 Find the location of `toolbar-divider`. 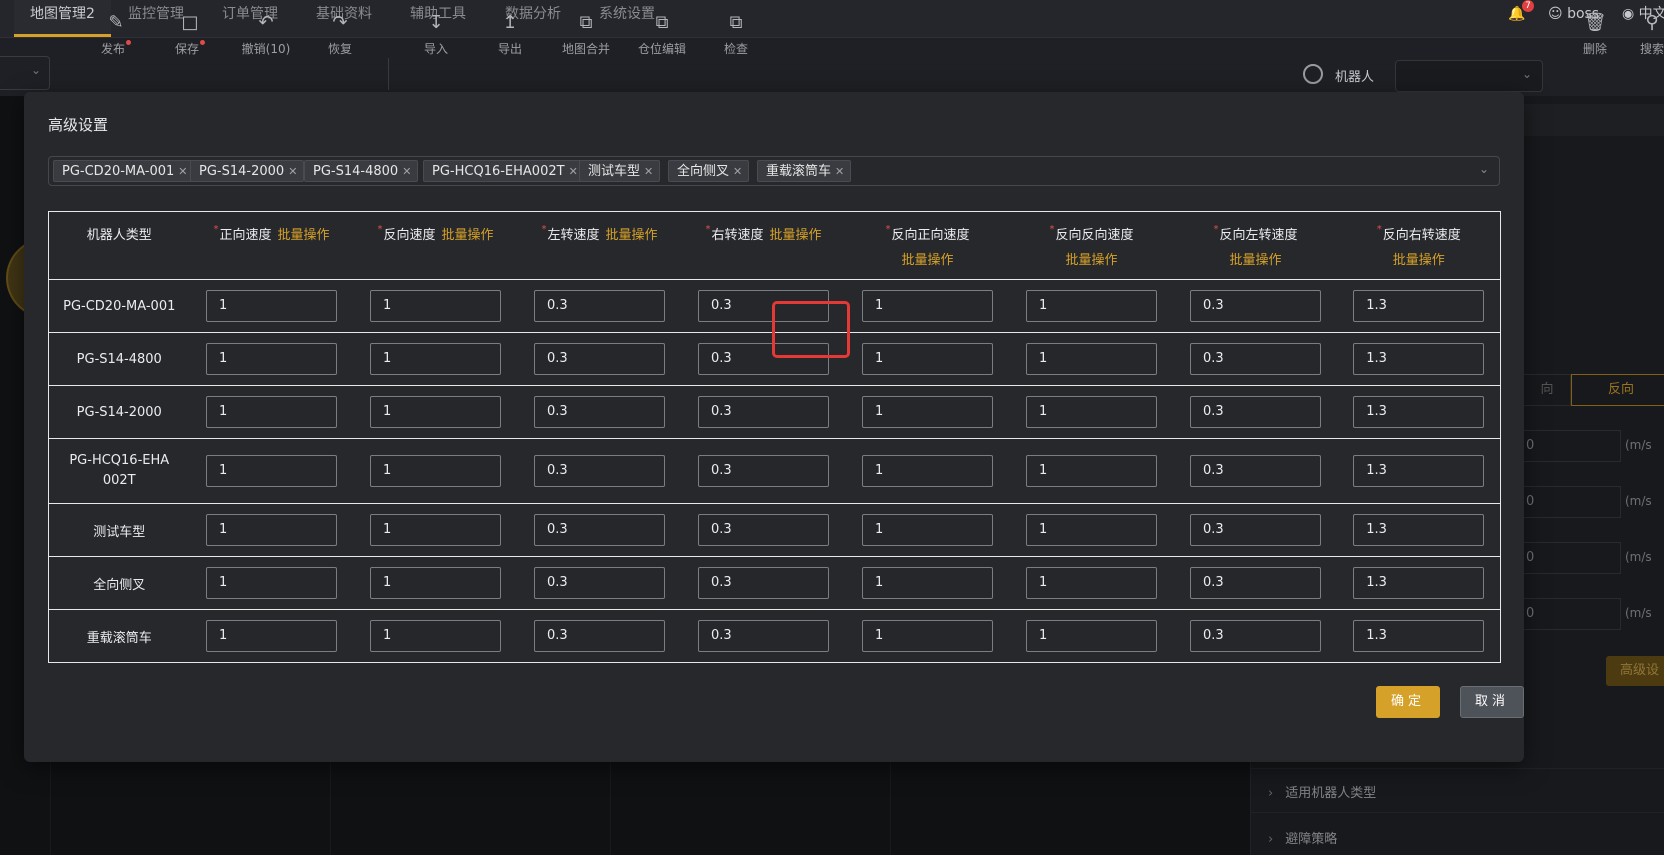

toolbar-divider is located at coordinates (388, 74).